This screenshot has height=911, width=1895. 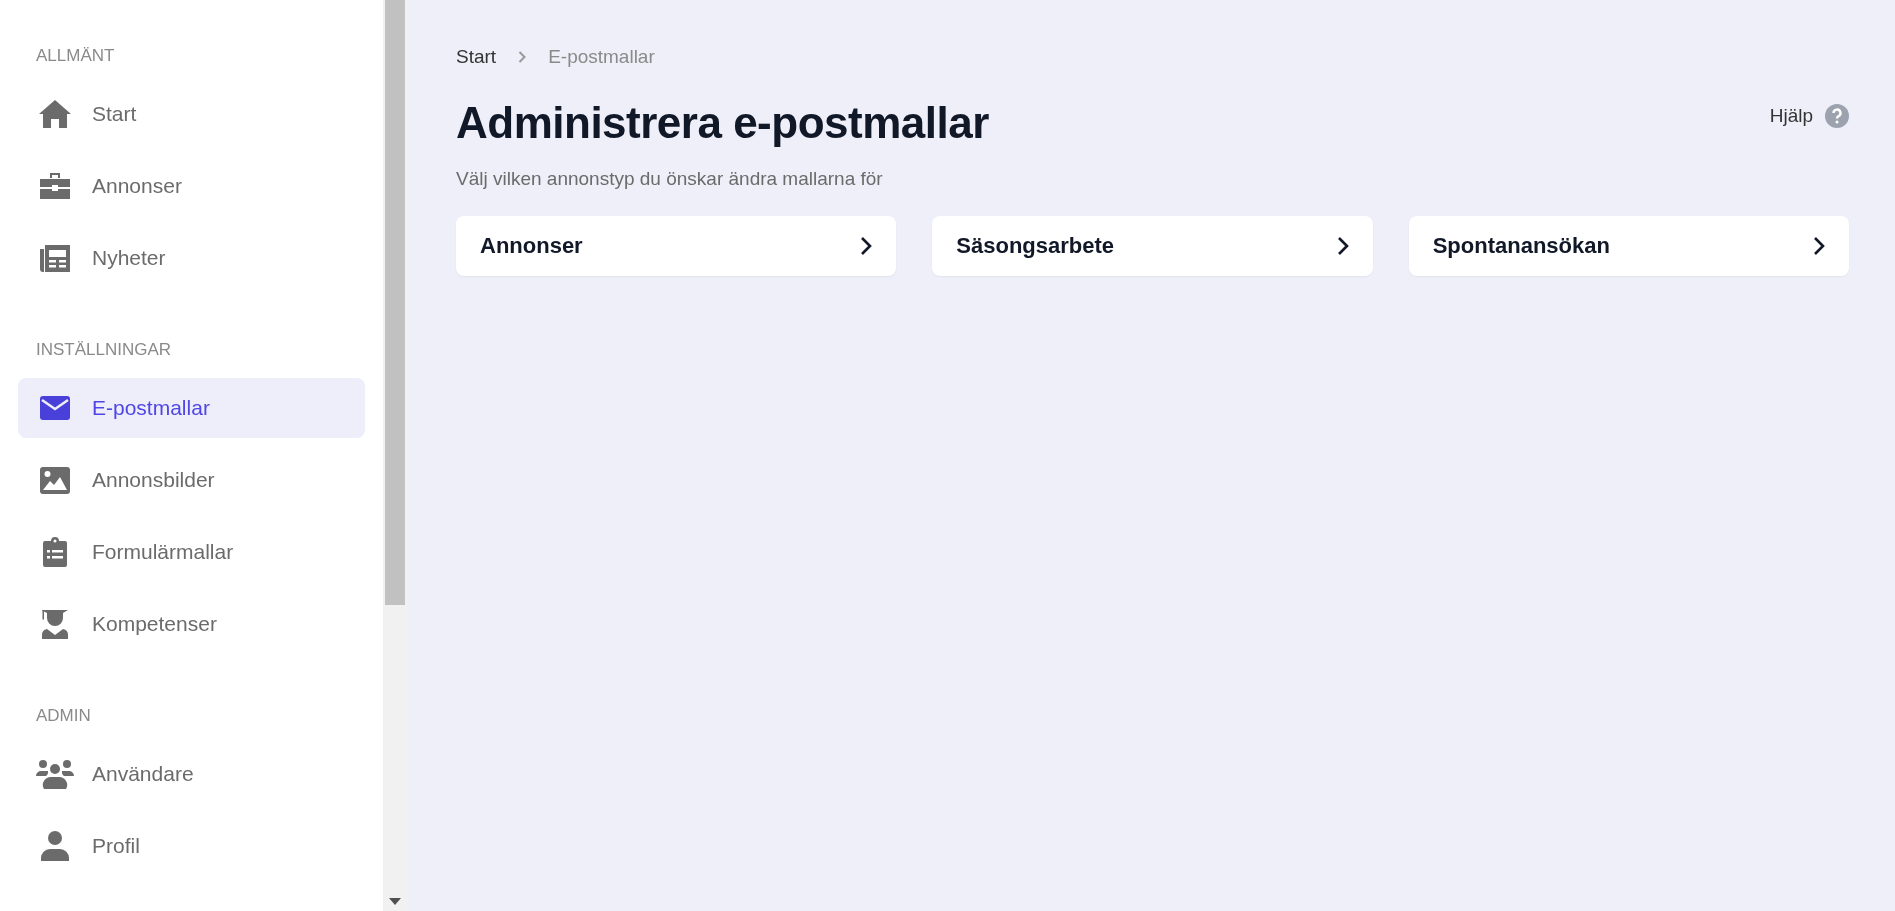 I want to click on image-icon, so click(x=55, y=480).